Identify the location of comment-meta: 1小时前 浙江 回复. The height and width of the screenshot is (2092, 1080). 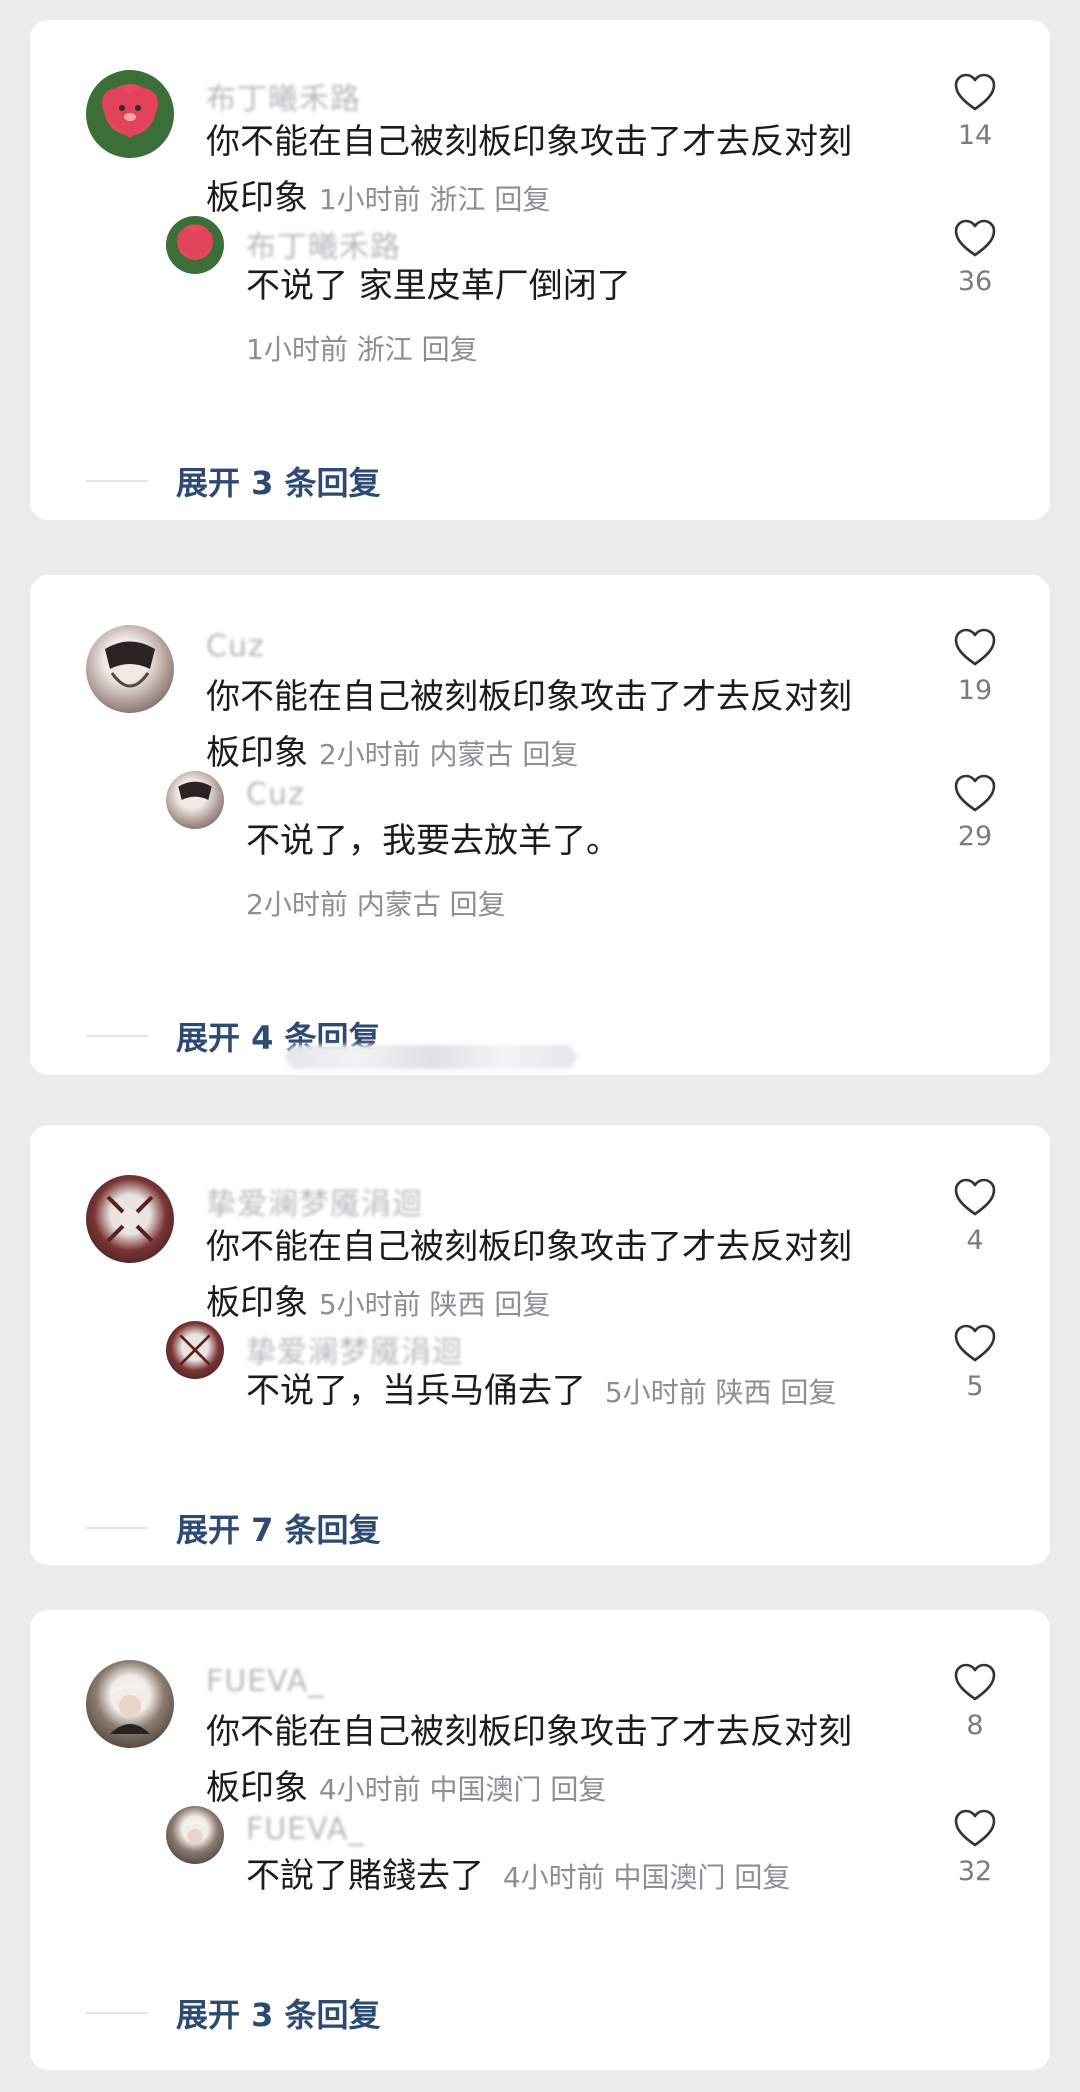
(435, 199).